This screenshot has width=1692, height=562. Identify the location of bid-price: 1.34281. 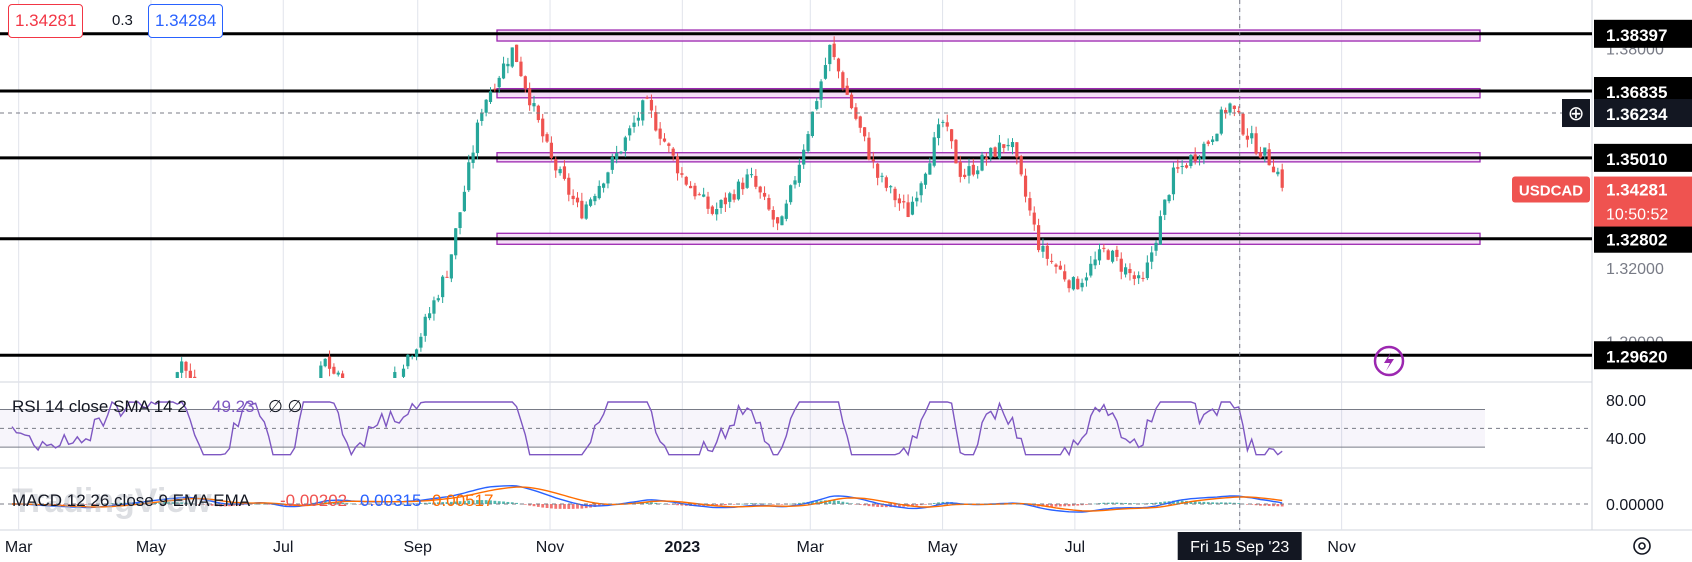
(46, 20).